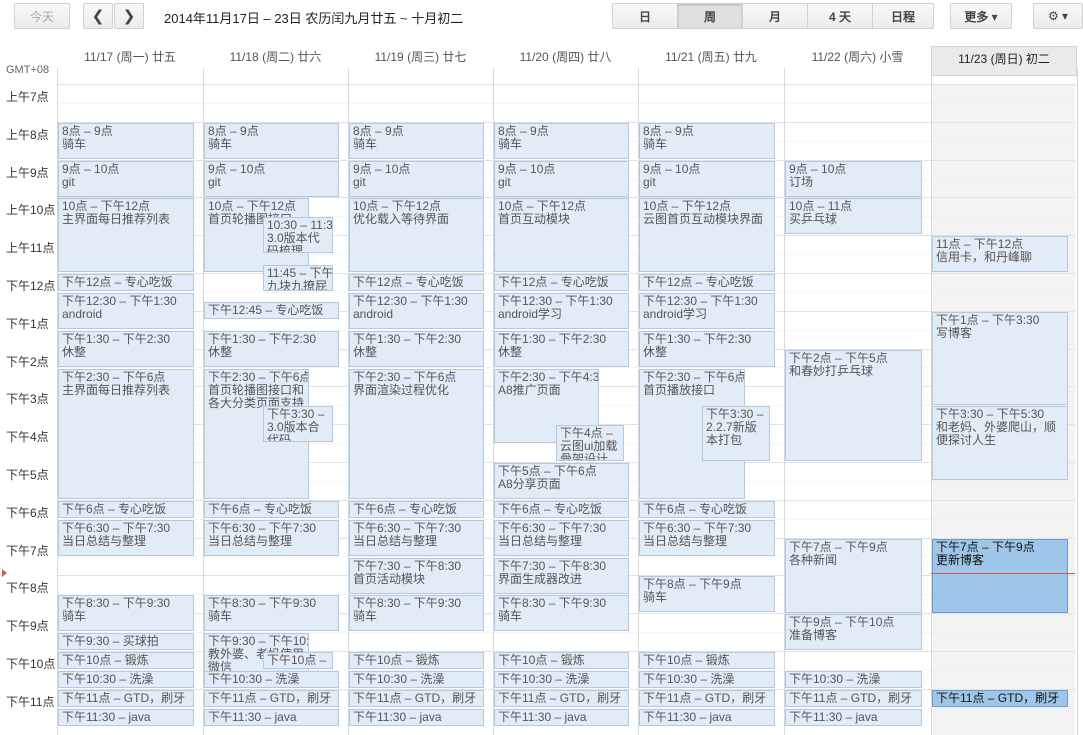 The height and width of the screenshot is (735, 1083). What do you see at coordinates (365, 616) in the screenshot?
I see `event-title: 骑车` at bounding box center [365, 616].